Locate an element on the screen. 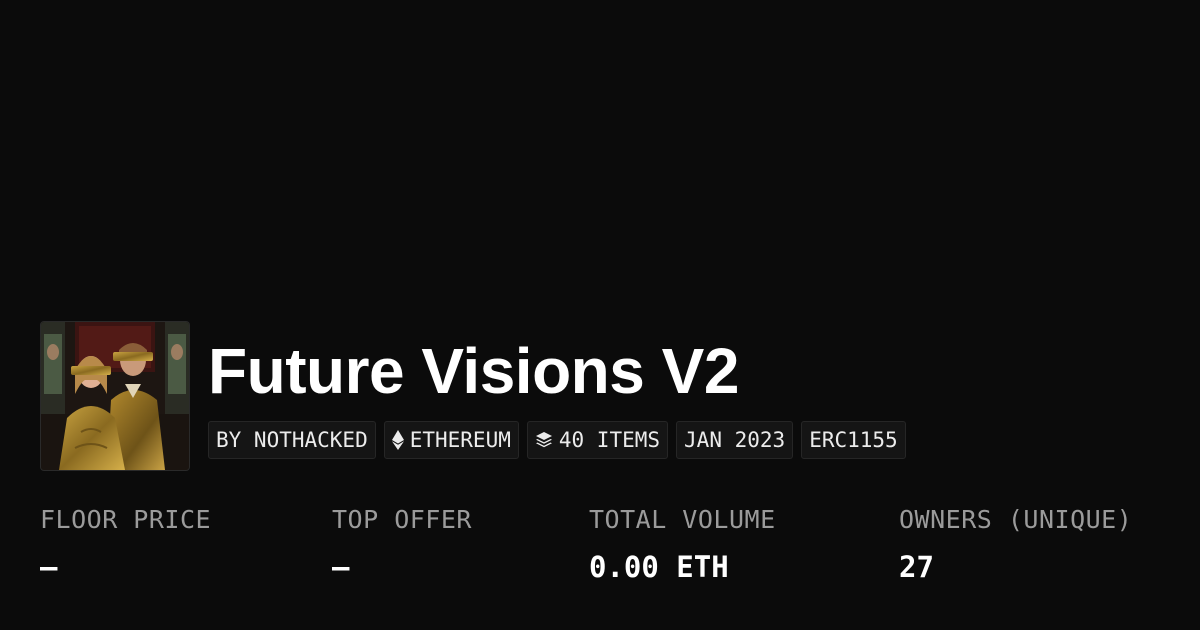 This screenshot has height=630, width=1200. stat-total-volume-label: TOTAL VOLUME is located at coordinates (682, 519).